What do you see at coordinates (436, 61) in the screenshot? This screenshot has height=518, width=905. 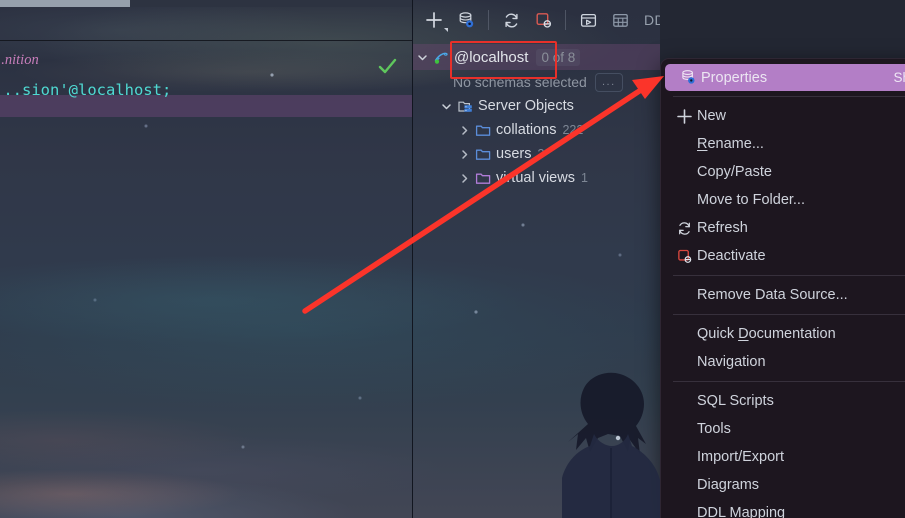 I see `connected-green-dot` at bounding box center [436, 61].